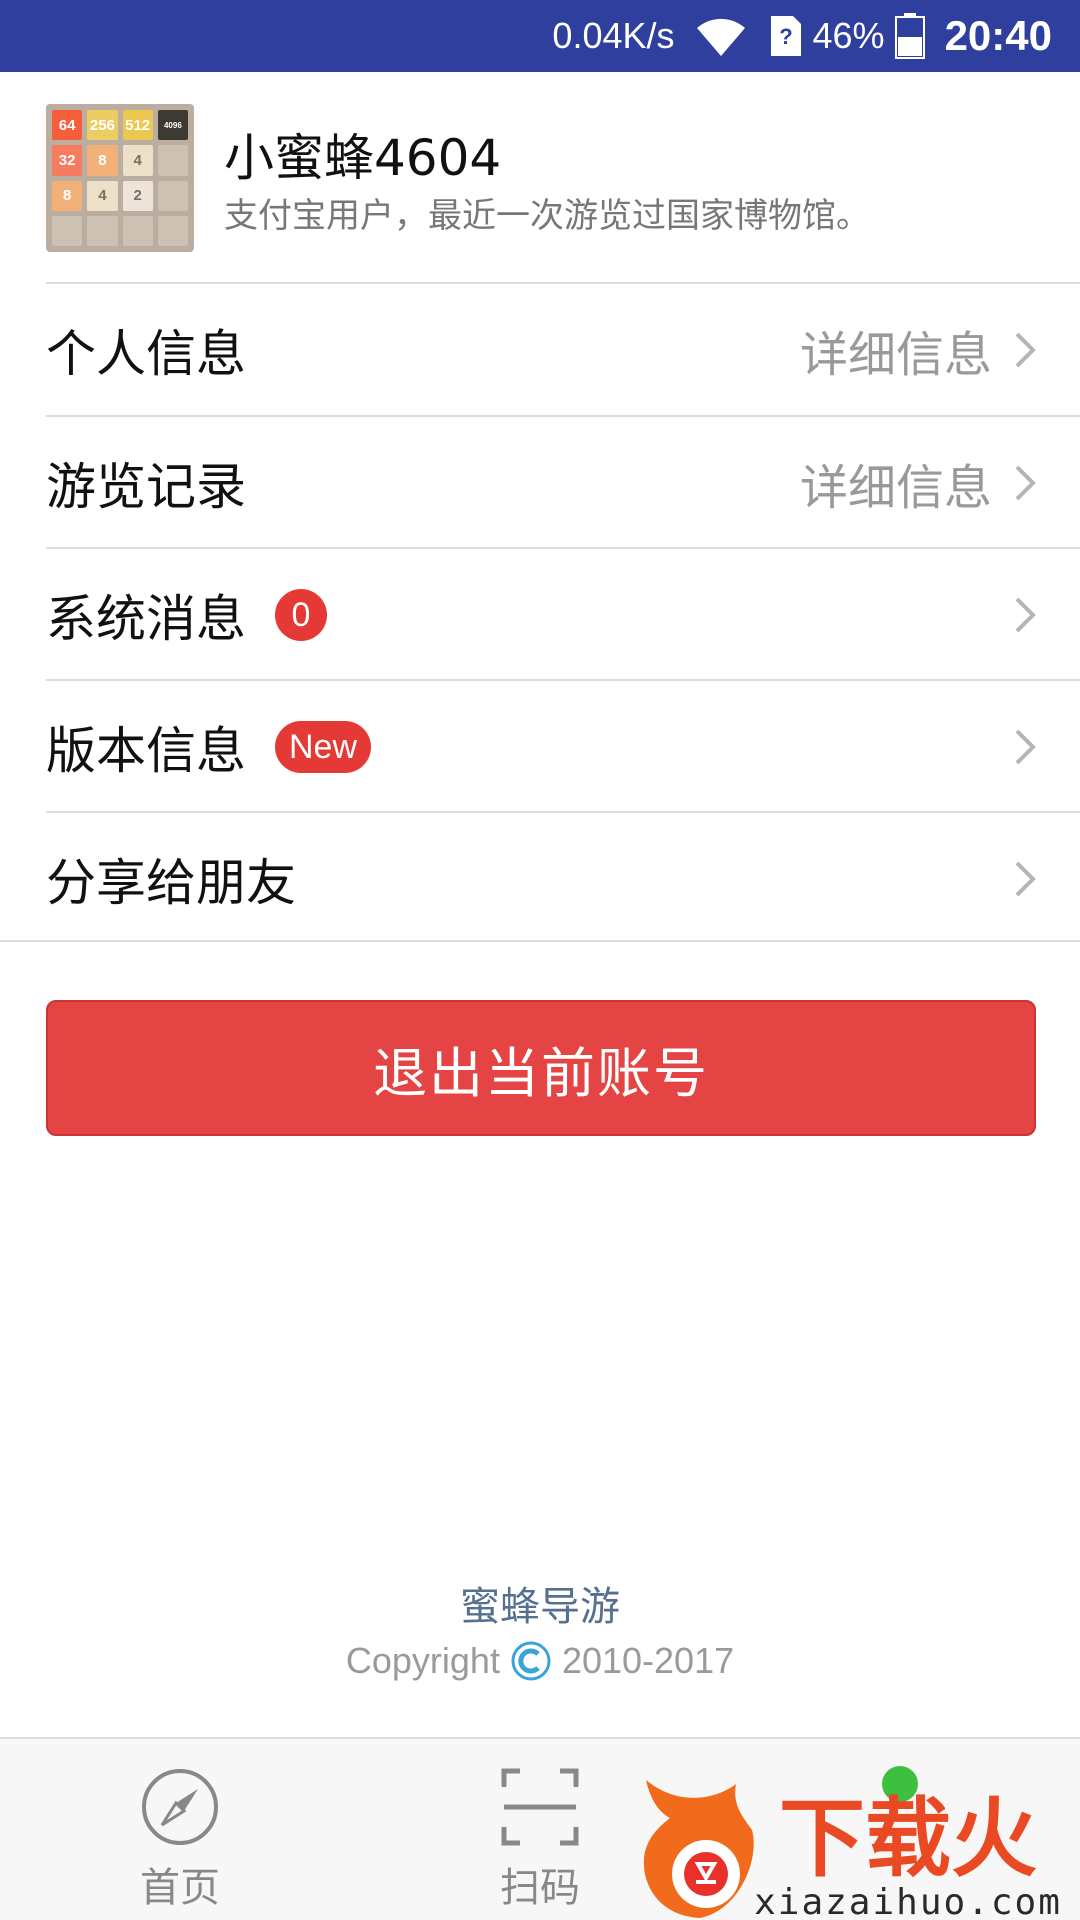  I want to click on new-badge: New, so click(323, 747).